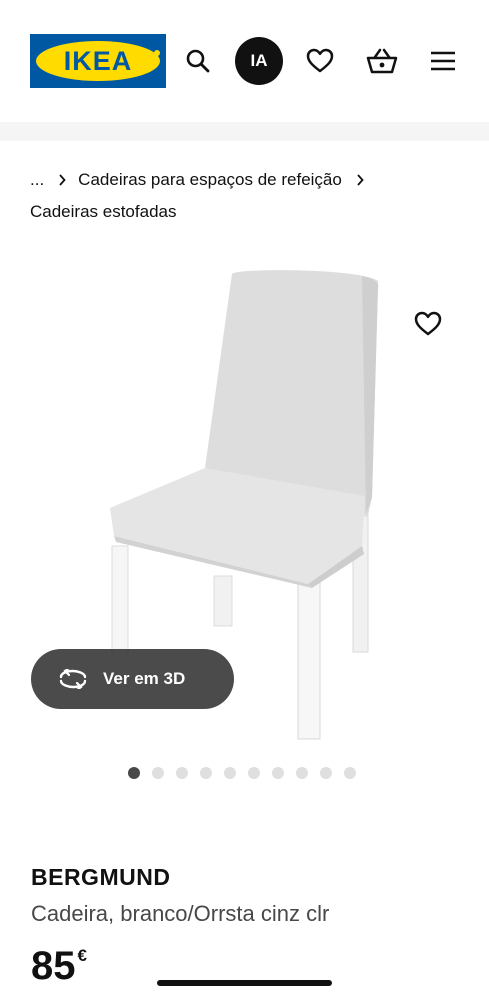 Image resolution: width=489 pixels, height=999 pixels. Describe the element at coordinates (73, 679) in the screenshot. I see `rotate-3d-icon` at that location.